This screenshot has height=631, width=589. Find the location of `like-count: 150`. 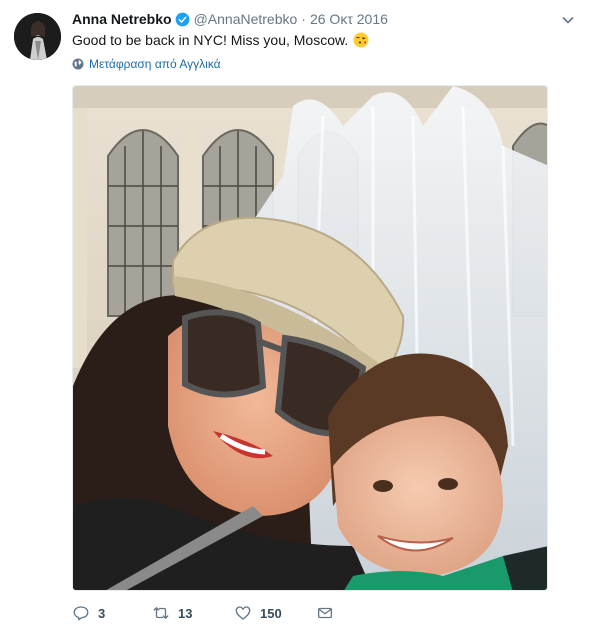

like-count: 150 is located at coordinates (271, 613).